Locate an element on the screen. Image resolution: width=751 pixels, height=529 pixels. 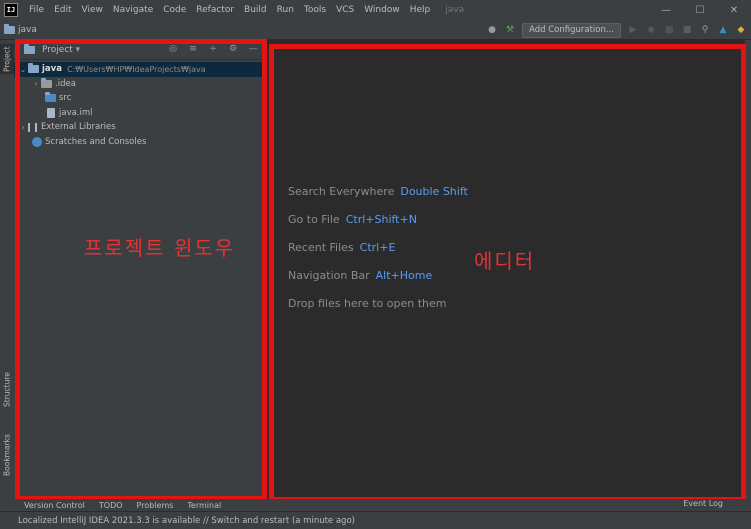
hint-shortcut: Ctrl+E is located at coordinates (377, 247).